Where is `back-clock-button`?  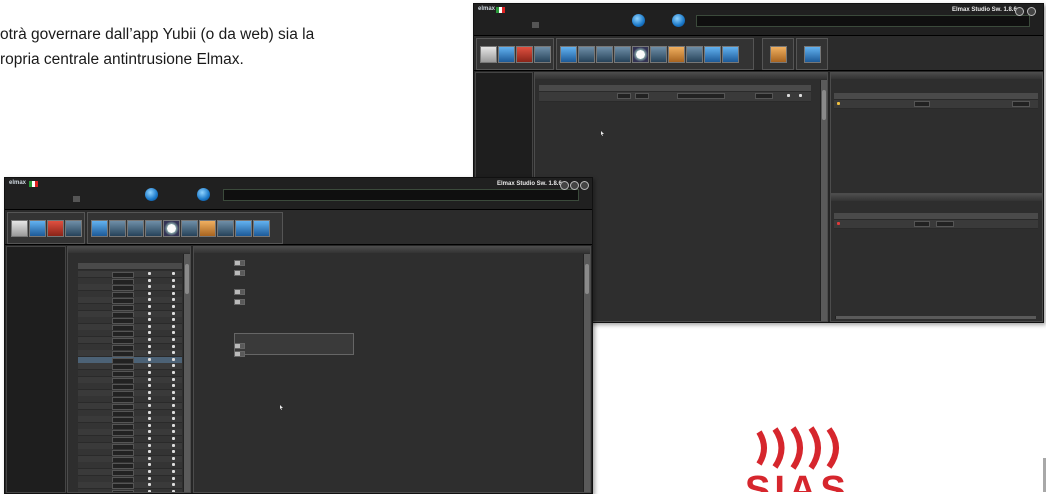 back-clock-button is located at coordinates (640, 54).